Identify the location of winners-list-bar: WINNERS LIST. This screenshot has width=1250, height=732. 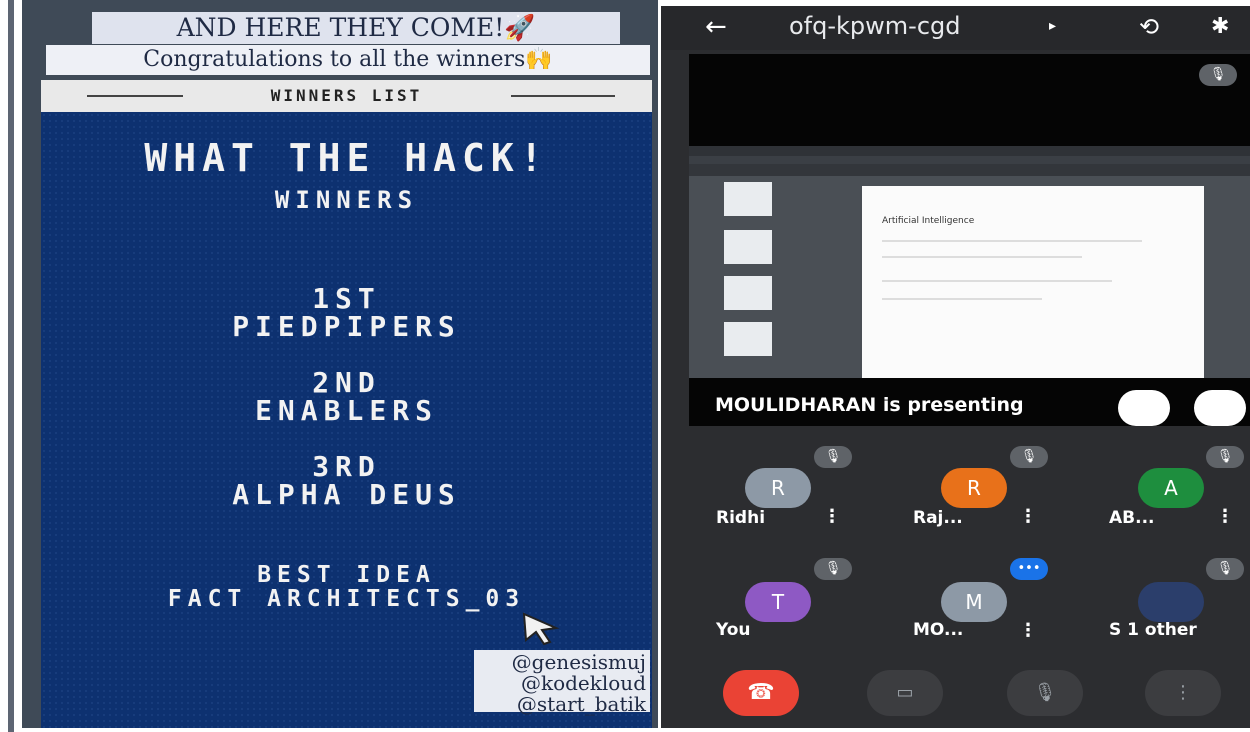
(346, 96).